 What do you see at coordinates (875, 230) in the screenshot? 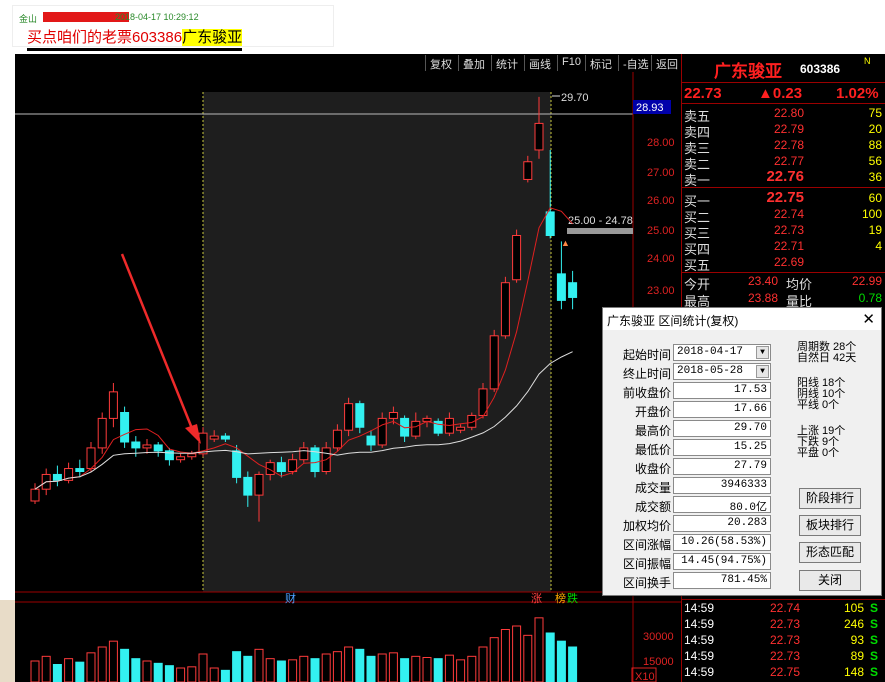
I see `bid-vol: 19` at bounding box center [875, 230].